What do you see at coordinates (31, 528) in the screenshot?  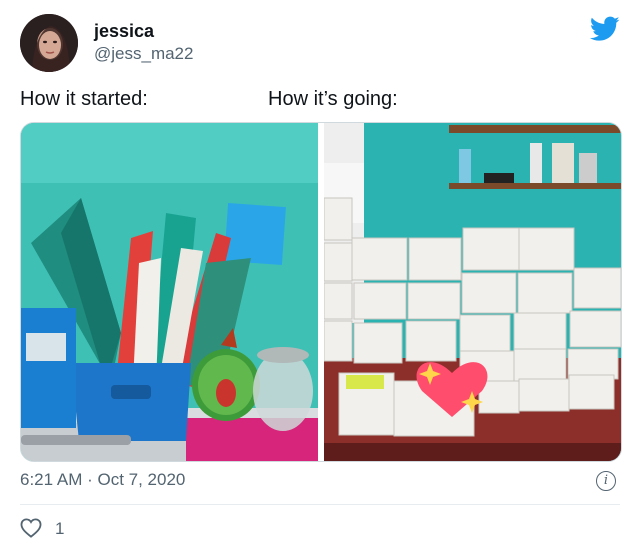 I see `heart-icon` at bounding box center [31, 528].